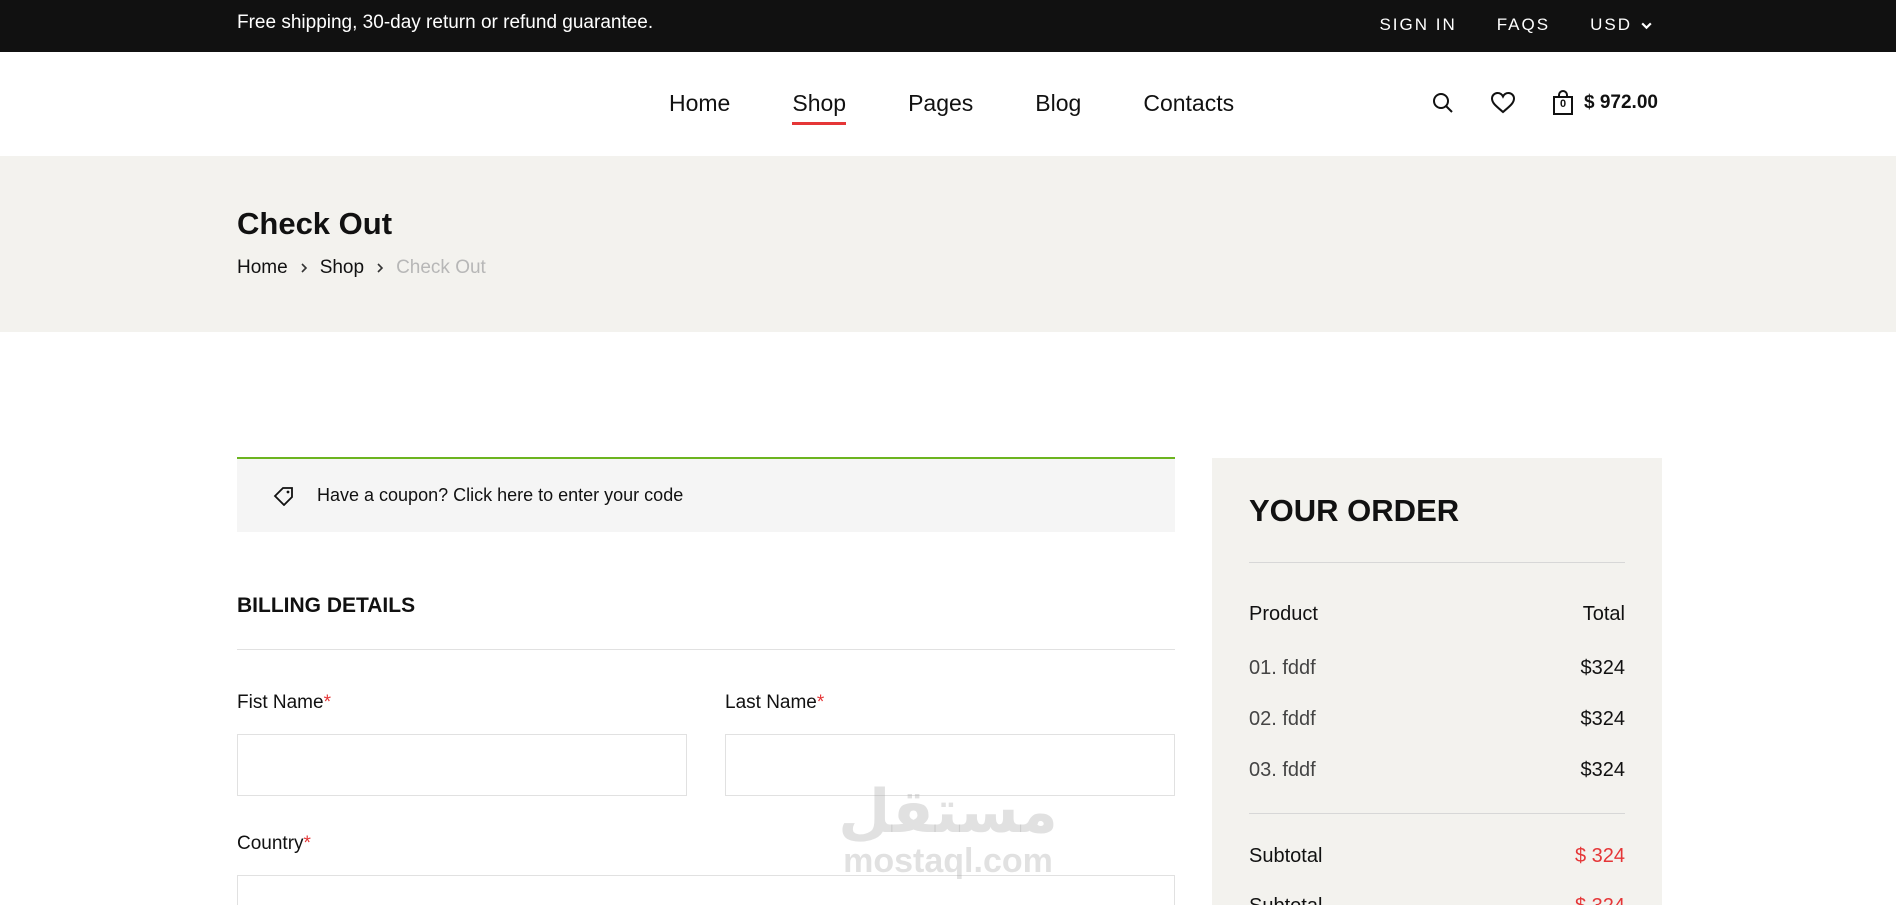 Image resolution: width=1896 pixels, height=905 pixels. Describe the element at coordinates (1603, 614) in the screenshot. I see `total-header: Total` at that location.